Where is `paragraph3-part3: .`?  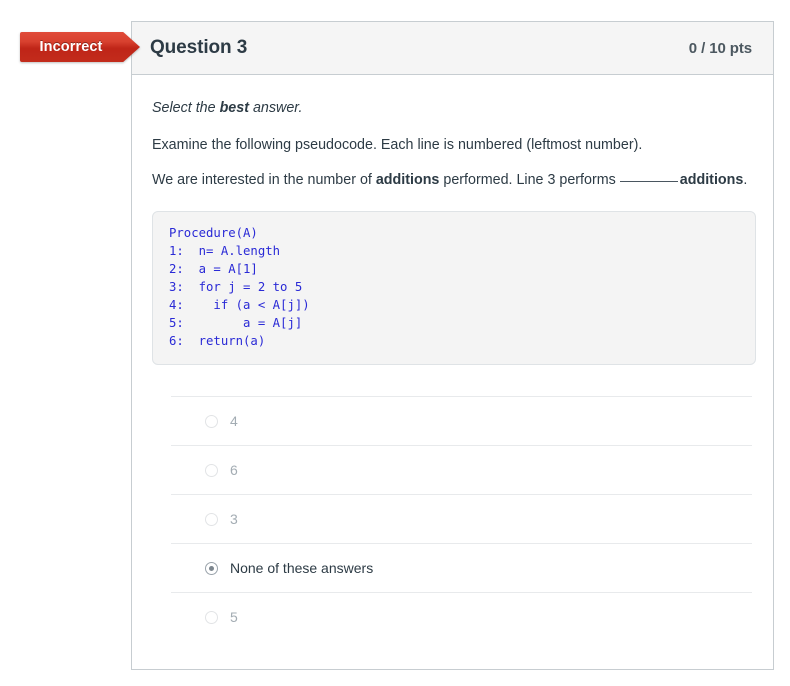 paragraph3-part3: . is located at coordinates (745, 180).